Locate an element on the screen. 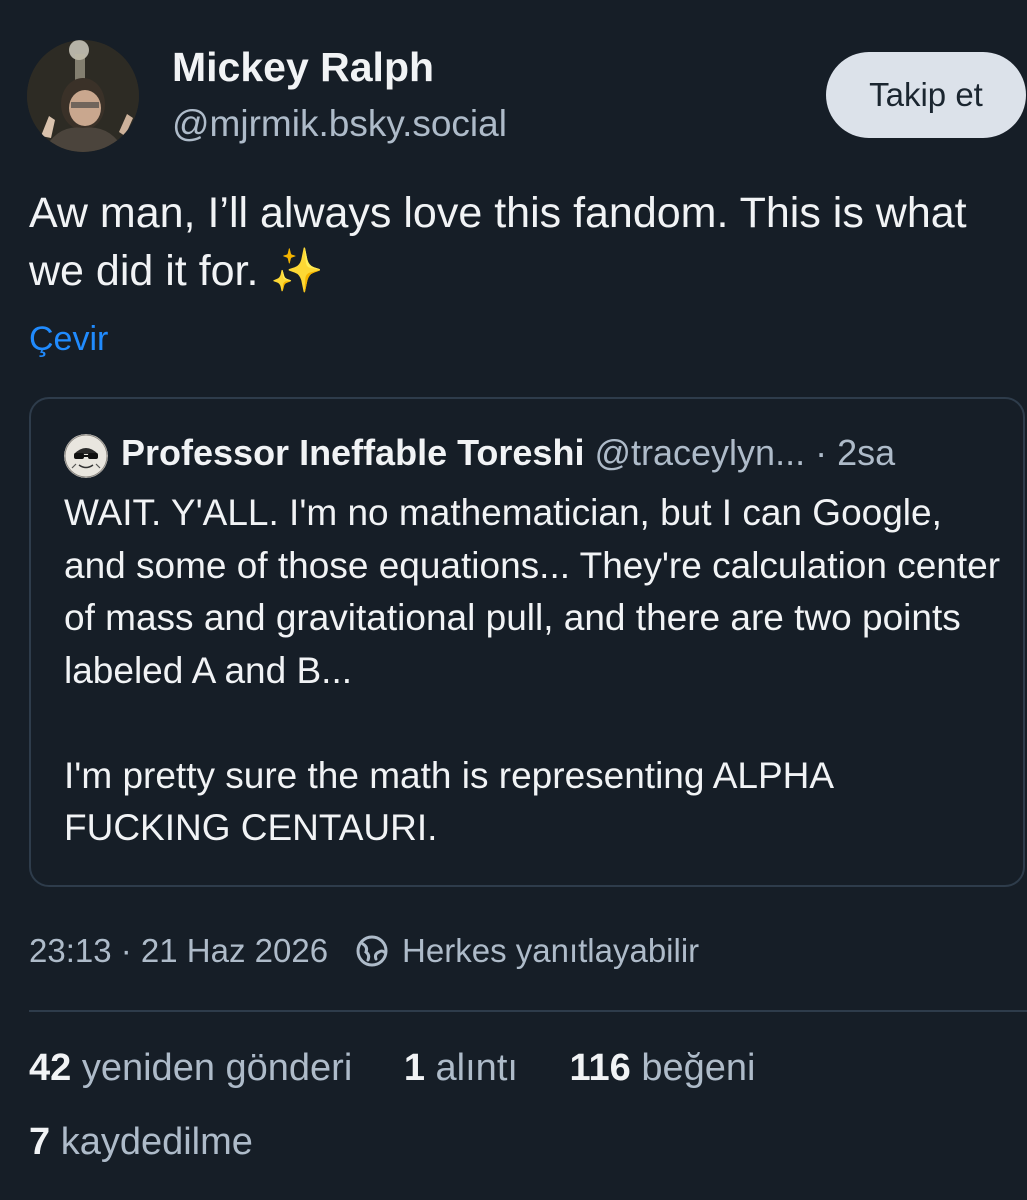 The height and width of the screenshot is (1200, 1027). reposts-stat: 42 yeniden gönderi is located at coordinates (190, 1068).